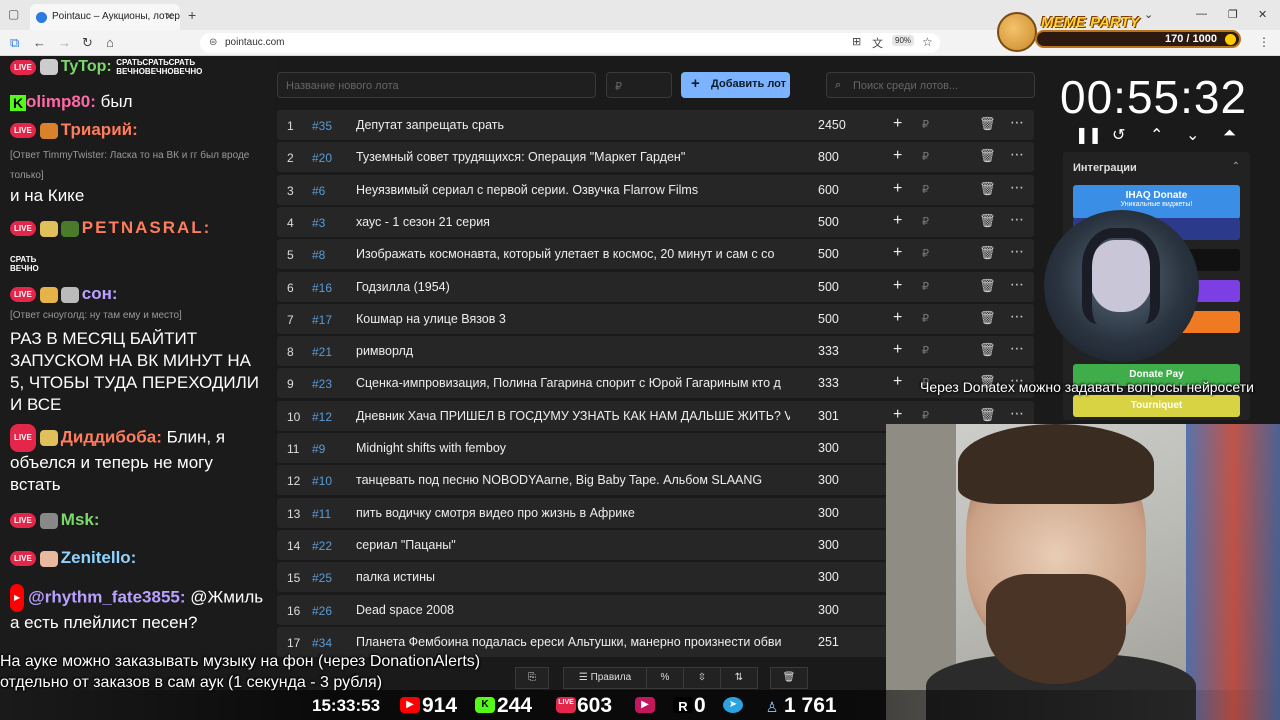  Describe the element at coordinates (1262, 14) in the screenshot. I see `close-window-icon: ✕` at that location.